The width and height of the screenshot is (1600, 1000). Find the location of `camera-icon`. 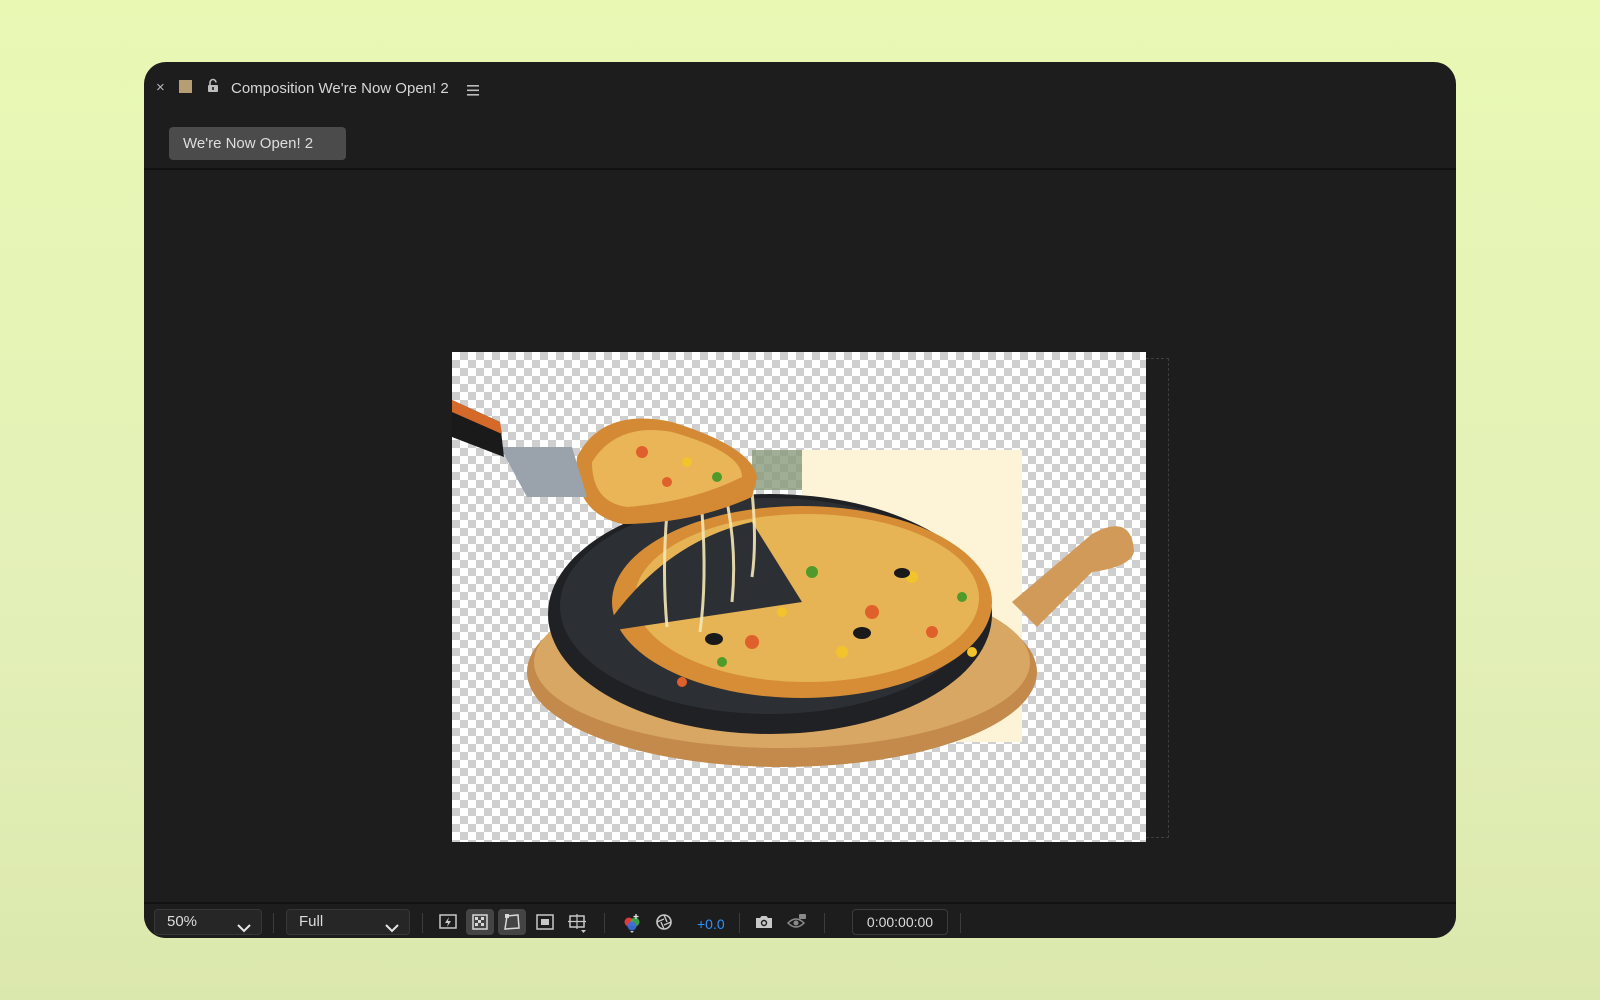

camera-icon is located at coordinates (764, 922).